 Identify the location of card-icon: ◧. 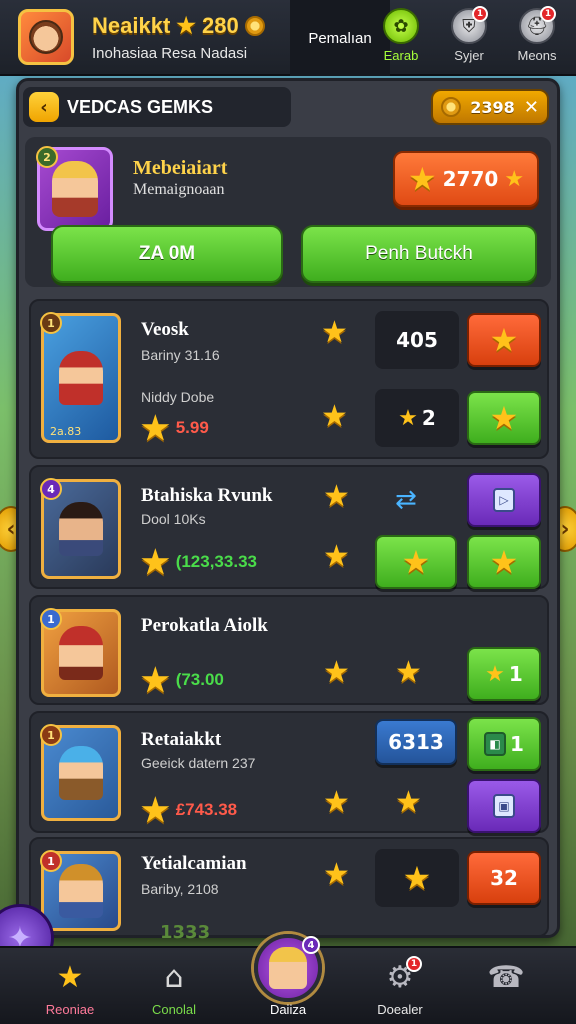
(495, 744).